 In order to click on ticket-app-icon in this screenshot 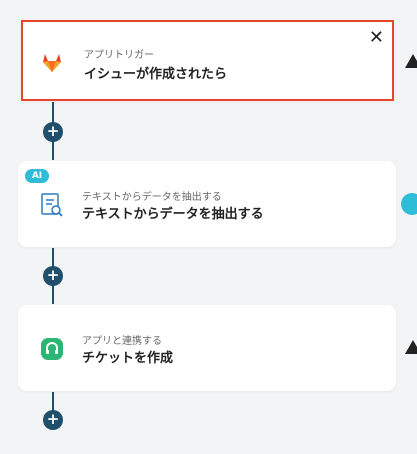, I will do `click(52, 349)`.